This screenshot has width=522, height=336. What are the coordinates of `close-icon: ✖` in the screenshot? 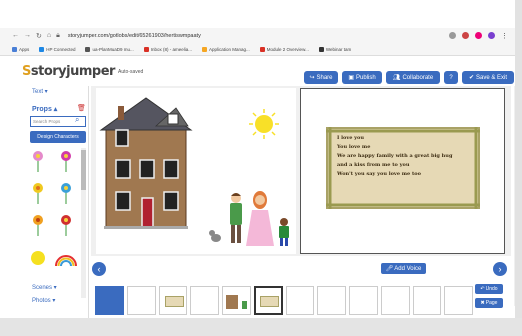 It's located at (482, 303).